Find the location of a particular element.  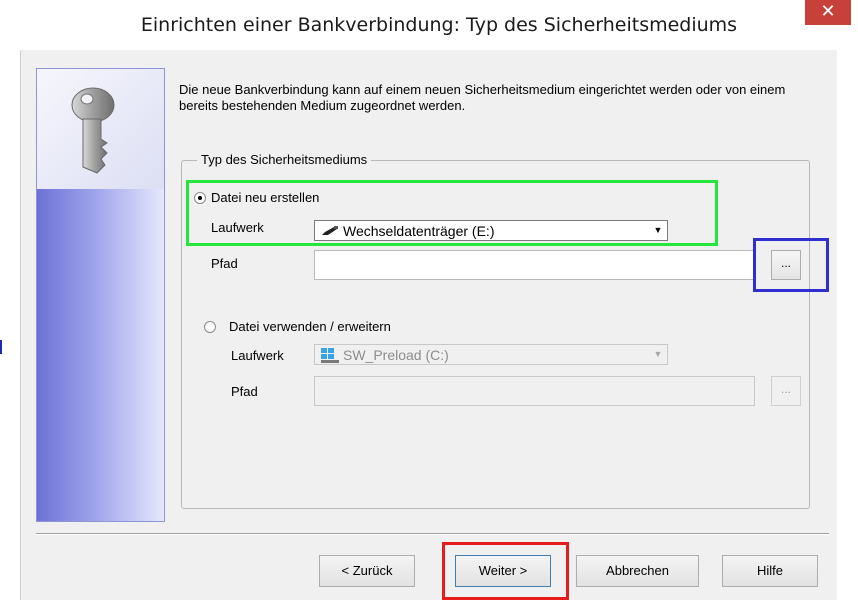

close-icon: ✕ is located at coordinates (828, 11).